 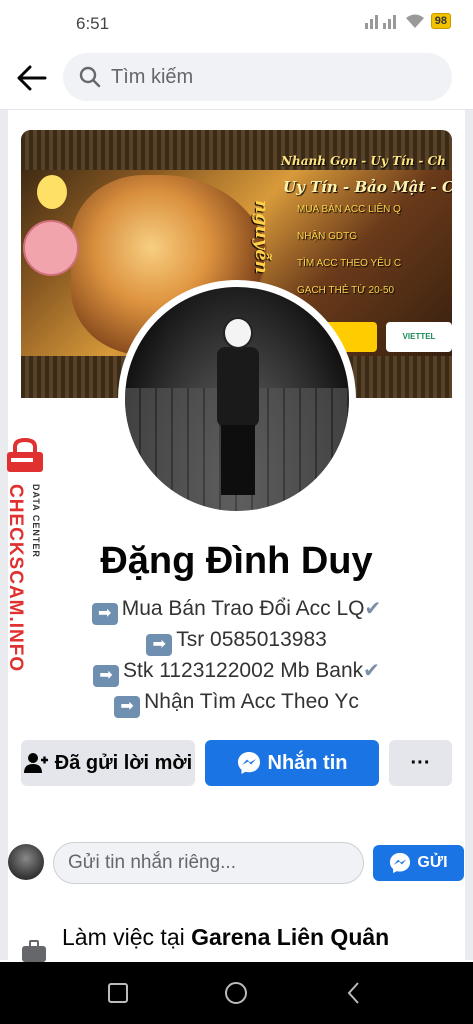 I want to click on viewer-avatar, so click(x=26, y=862).